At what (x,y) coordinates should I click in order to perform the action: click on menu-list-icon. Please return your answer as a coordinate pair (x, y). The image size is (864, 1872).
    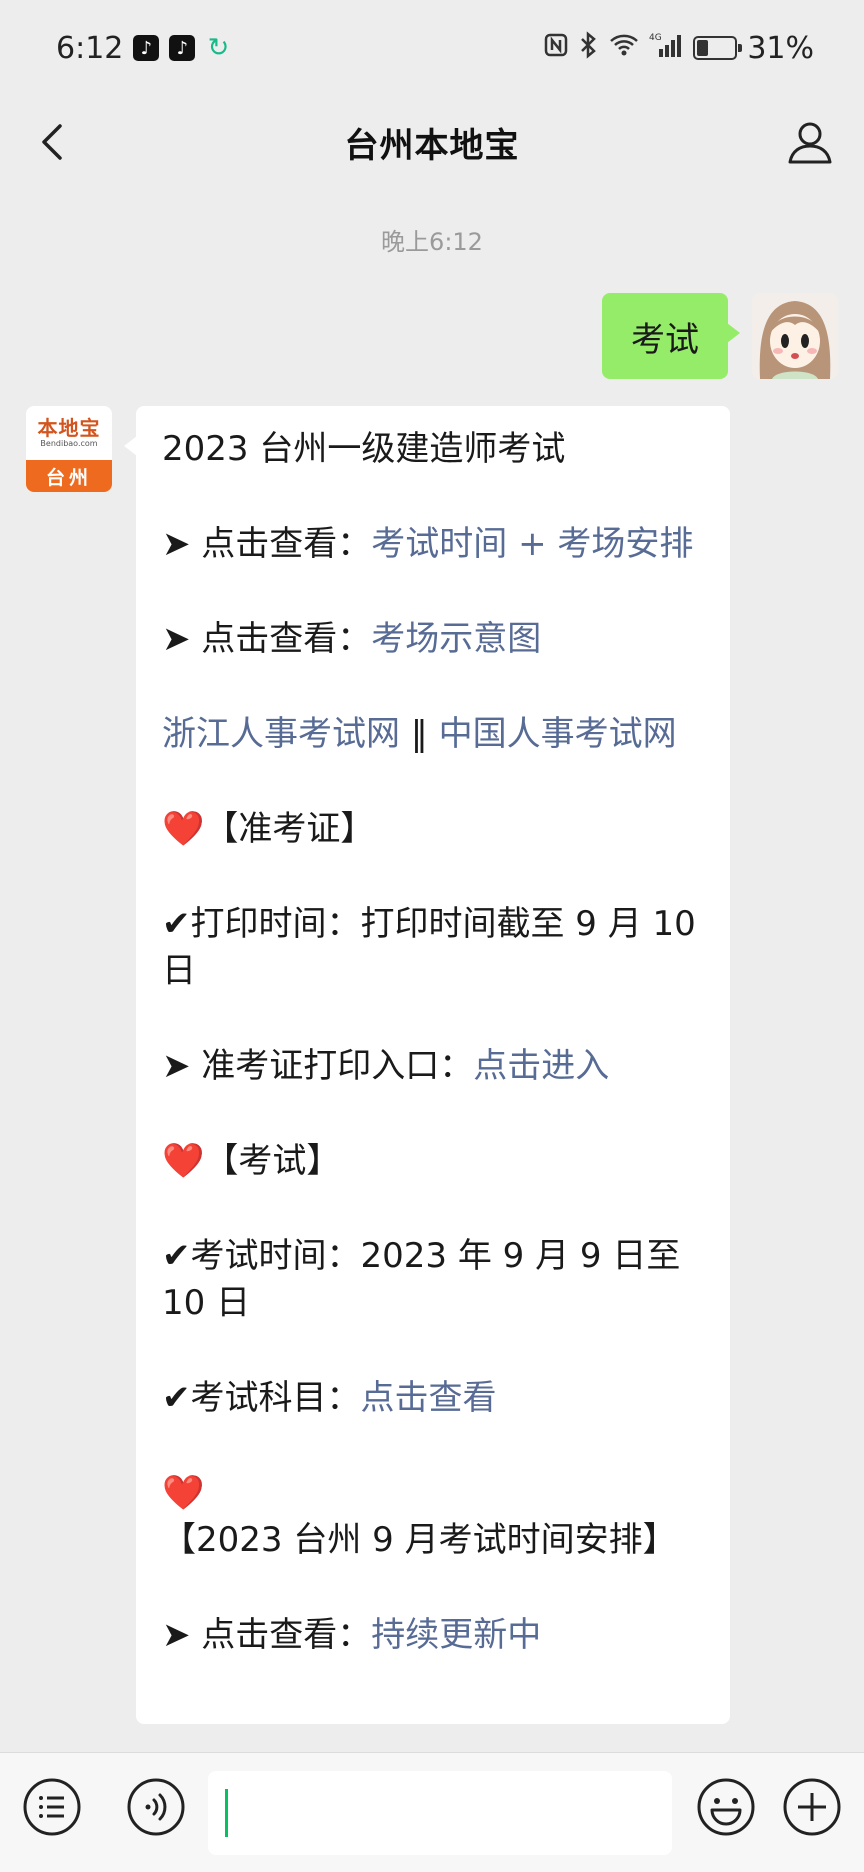
    Looking at the image, I should click on (52, 1807).